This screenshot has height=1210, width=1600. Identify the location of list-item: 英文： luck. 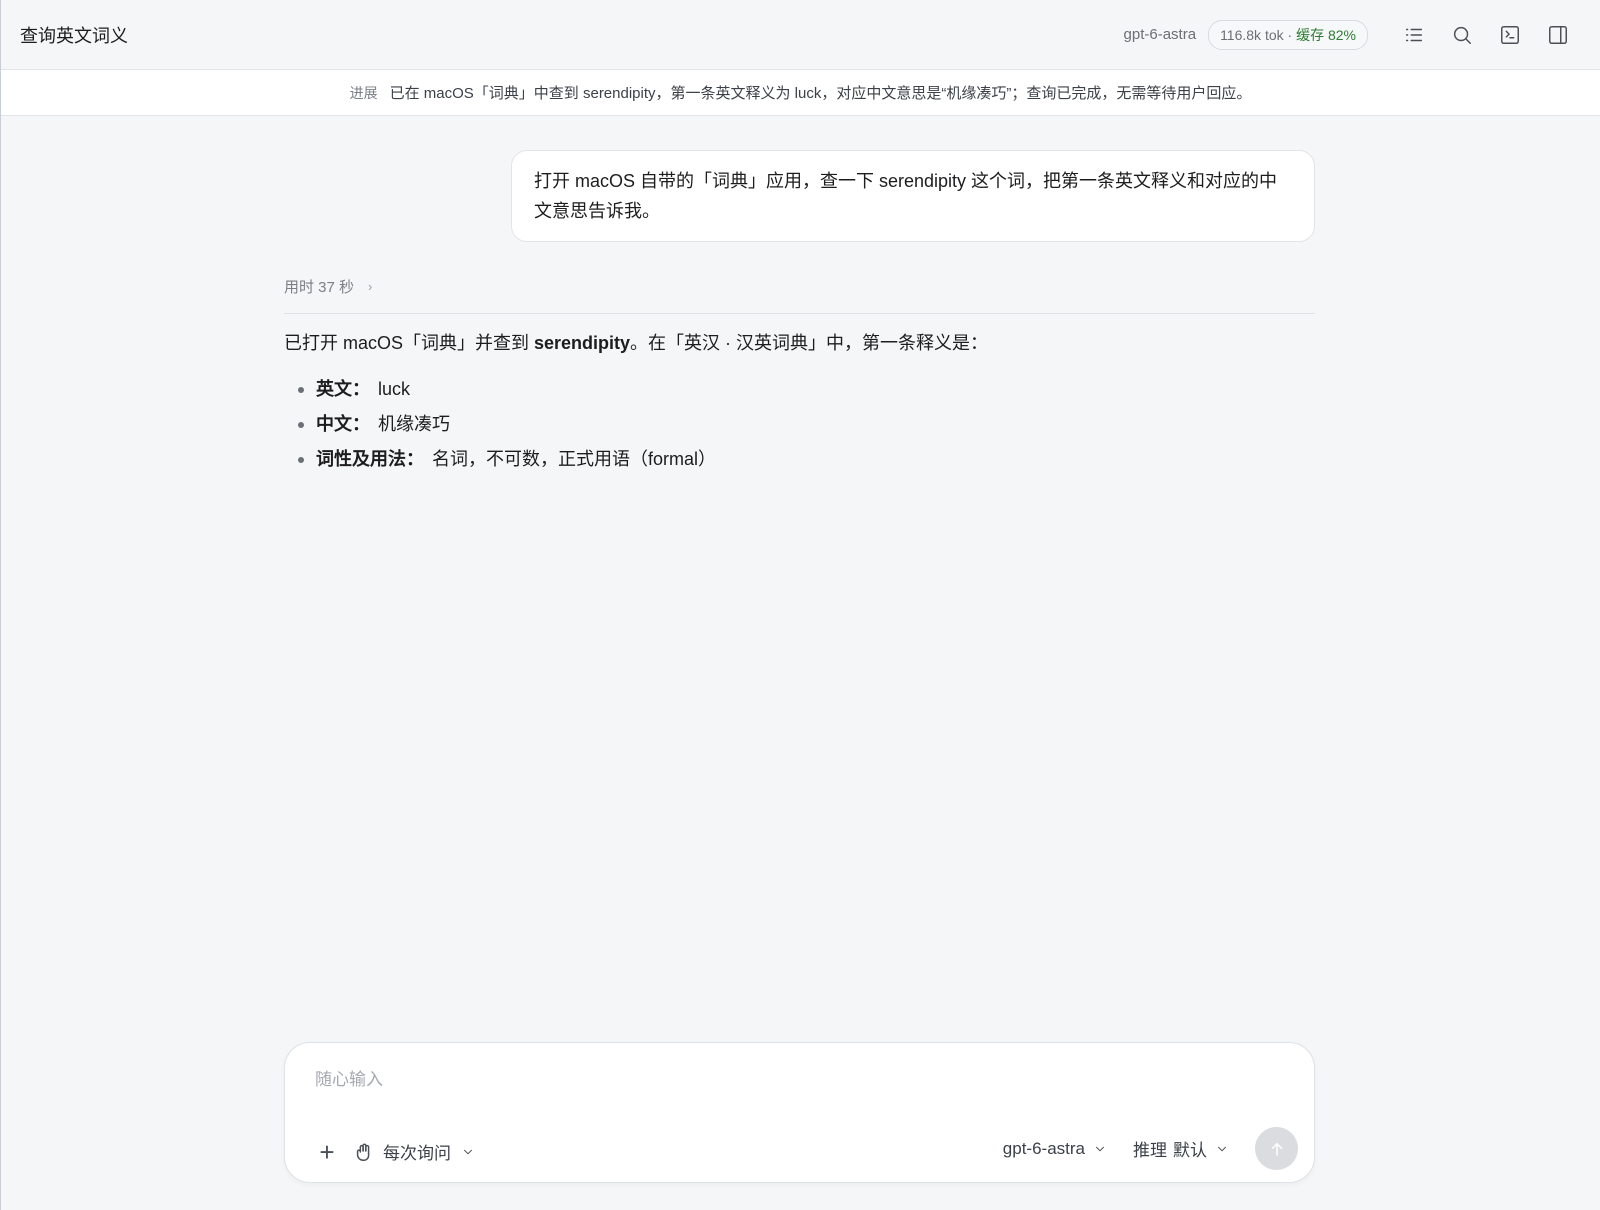
(799, 389).